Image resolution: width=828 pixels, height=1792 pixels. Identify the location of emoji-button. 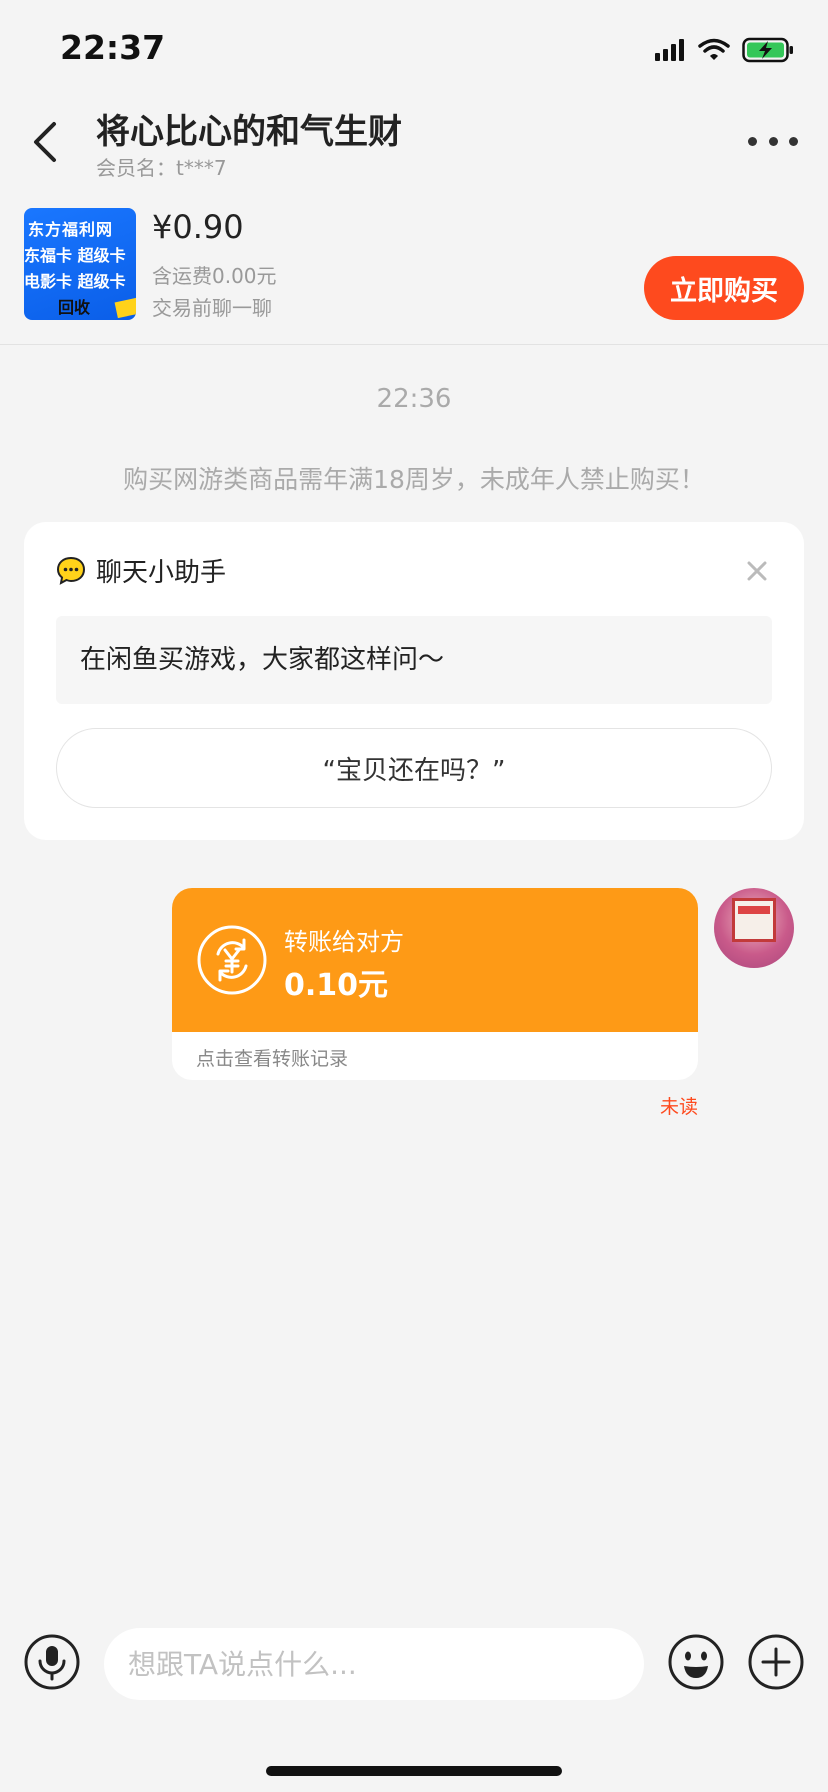
(696, 1662).